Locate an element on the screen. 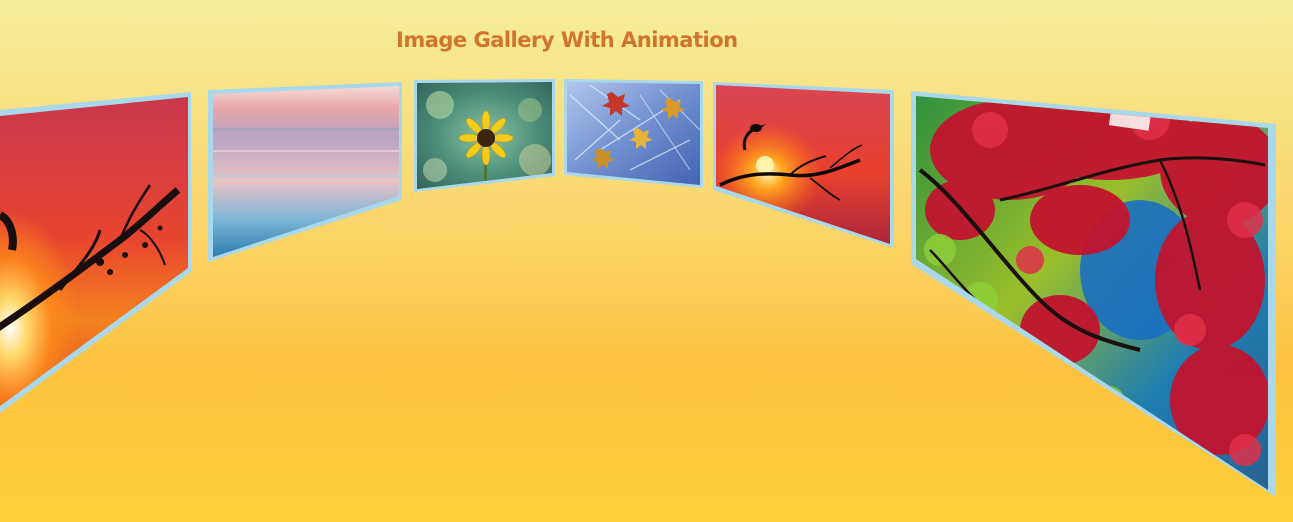 The height and width of the screenshot is (522, 1293). sunset-bird-branch-image is located at coordinates (803, 164).